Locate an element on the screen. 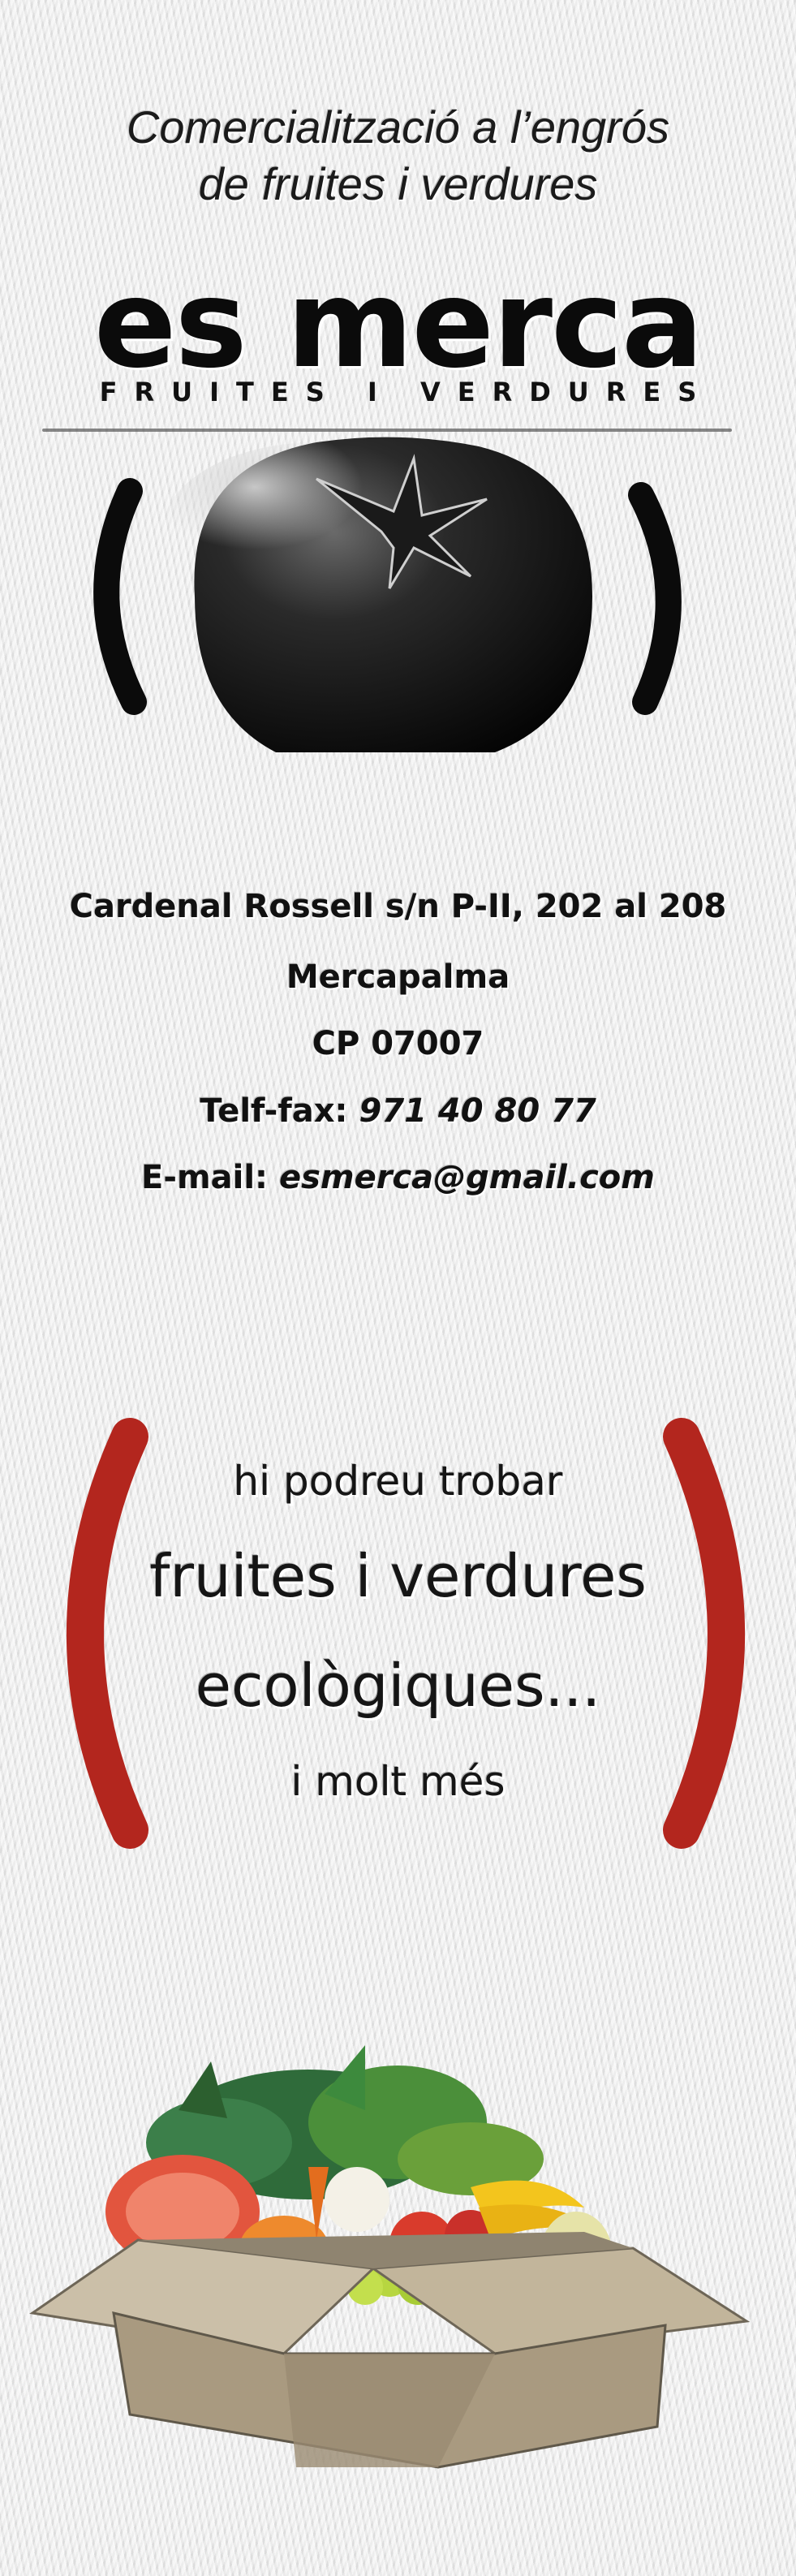  contact-postcode: CP 07007 is located at coordinates (398, 1044).